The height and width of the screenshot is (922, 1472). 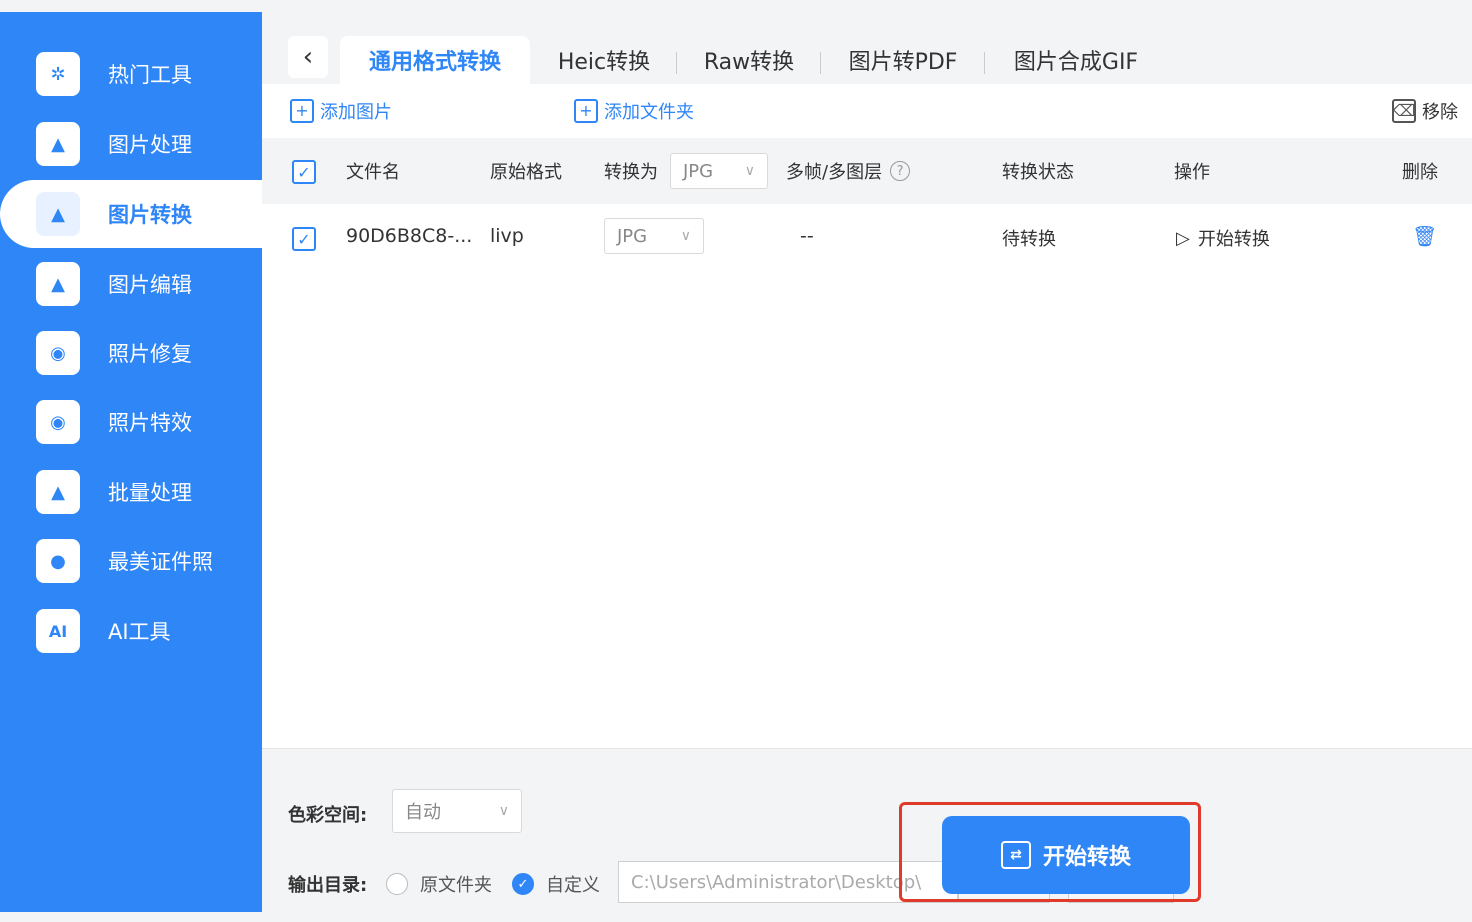 I want to click on image-edit-icon: ▲, so click(x=58, y=284).